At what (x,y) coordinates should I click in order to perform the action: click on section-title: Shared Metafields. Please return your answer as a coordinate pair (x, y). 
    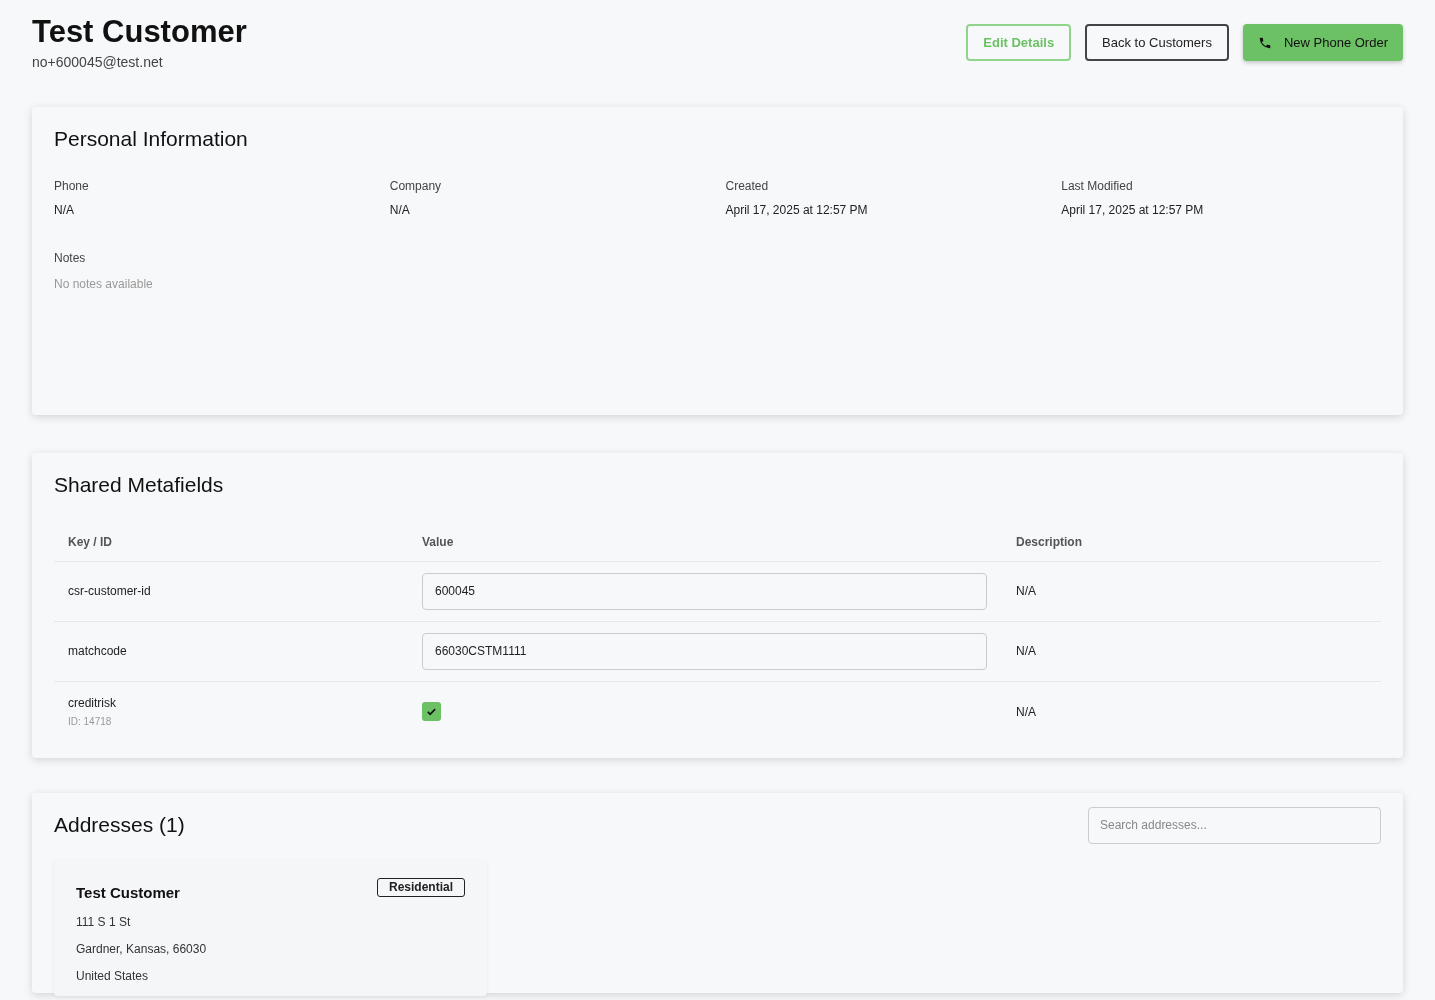
    Looking at the image, I should click on (139, 485).